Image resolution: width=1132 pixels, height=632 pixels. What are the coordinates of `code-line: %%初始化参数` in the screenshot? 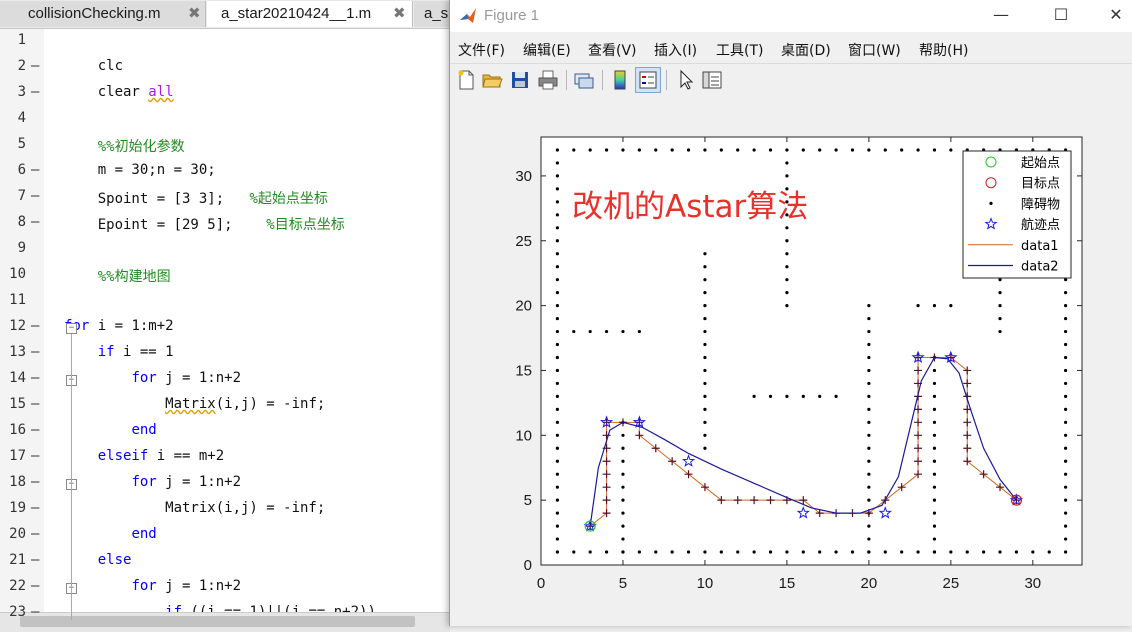 It's located at (124, 146).